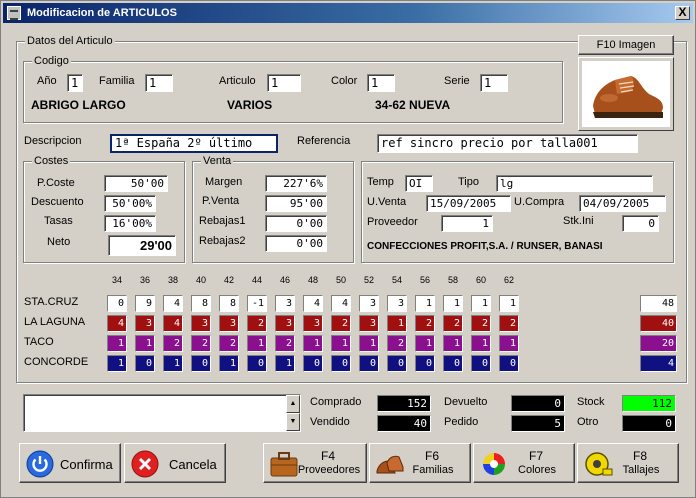 This screenshot has height=498, width=696. What do you see at coordinates (296, 203) in the screenshot?
I see `pventa-field: 95'00` at bounding box center [296, 203].